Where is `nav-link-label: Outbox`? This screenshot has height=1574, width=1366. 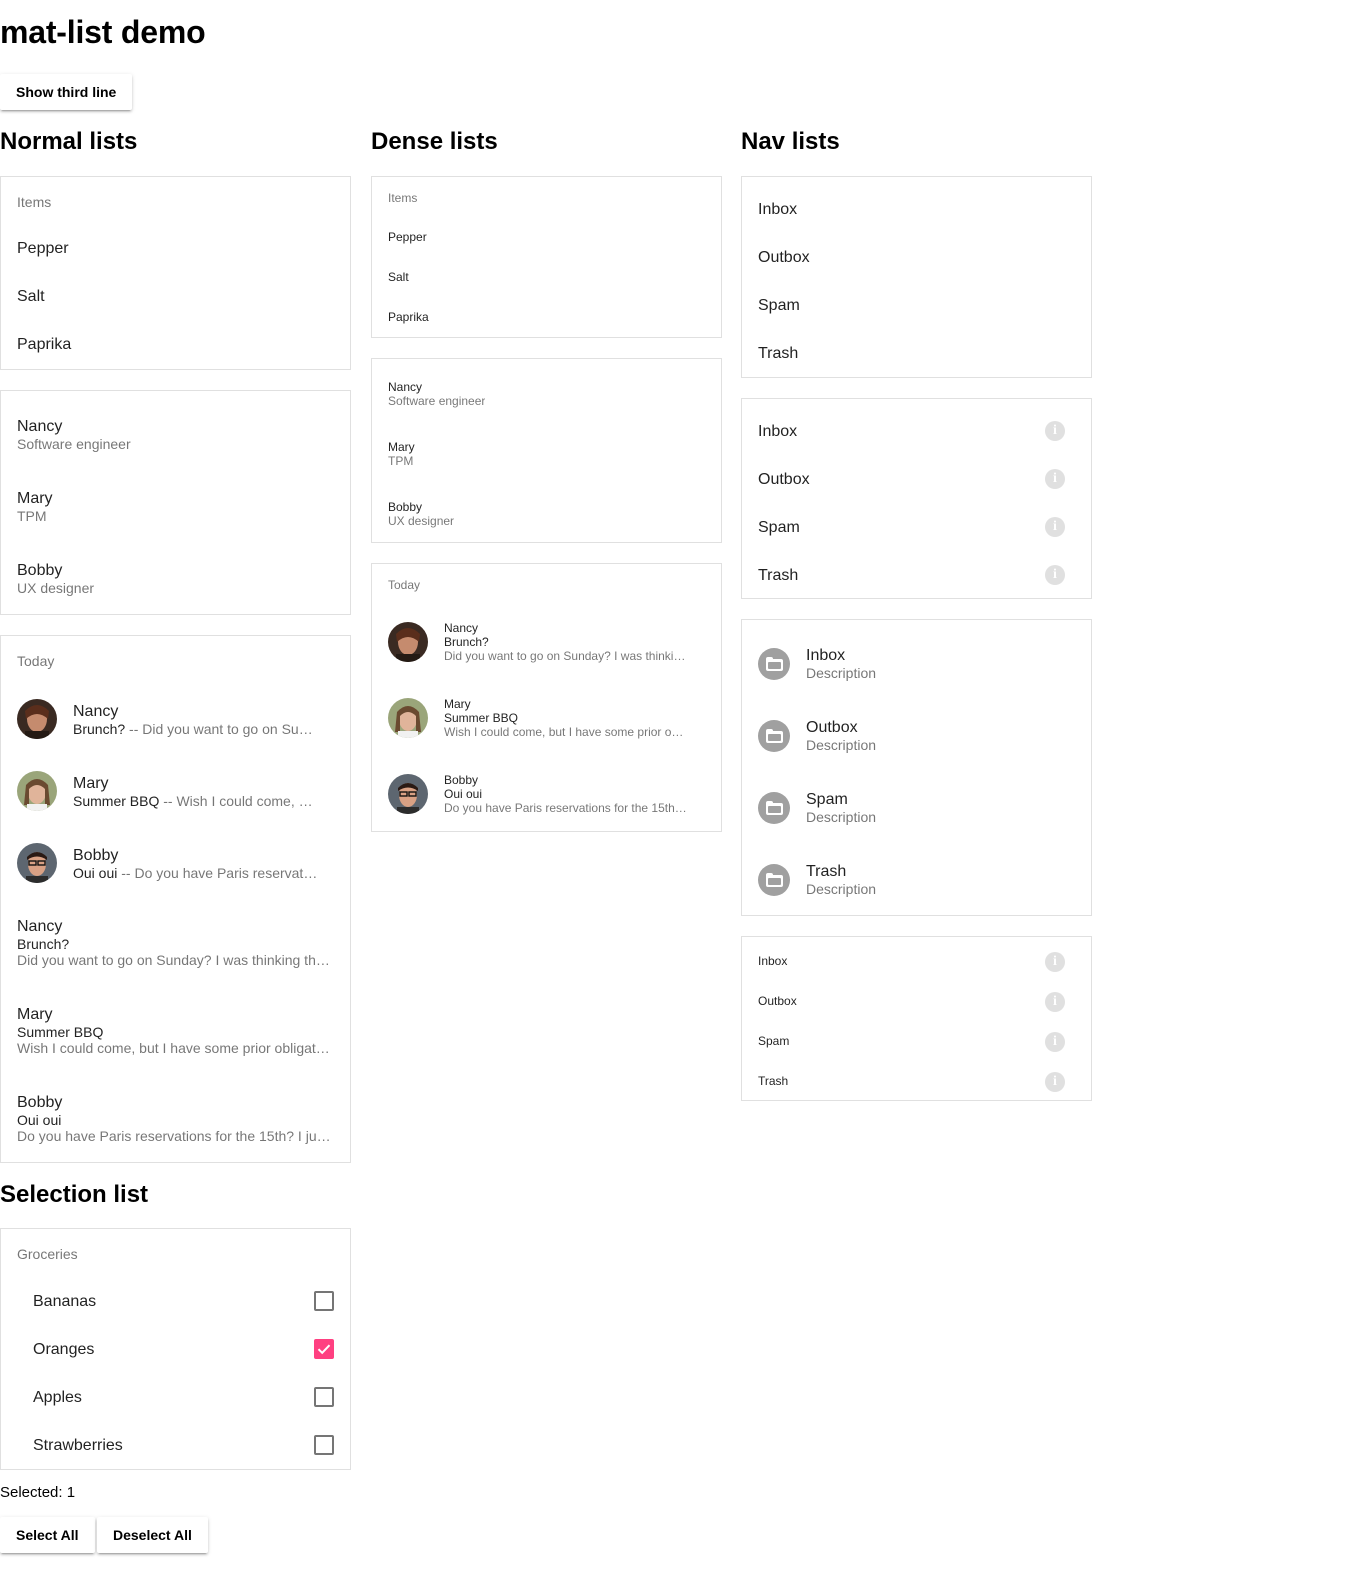
nav-link-label: Outbox is located at coordinates (784, 479).